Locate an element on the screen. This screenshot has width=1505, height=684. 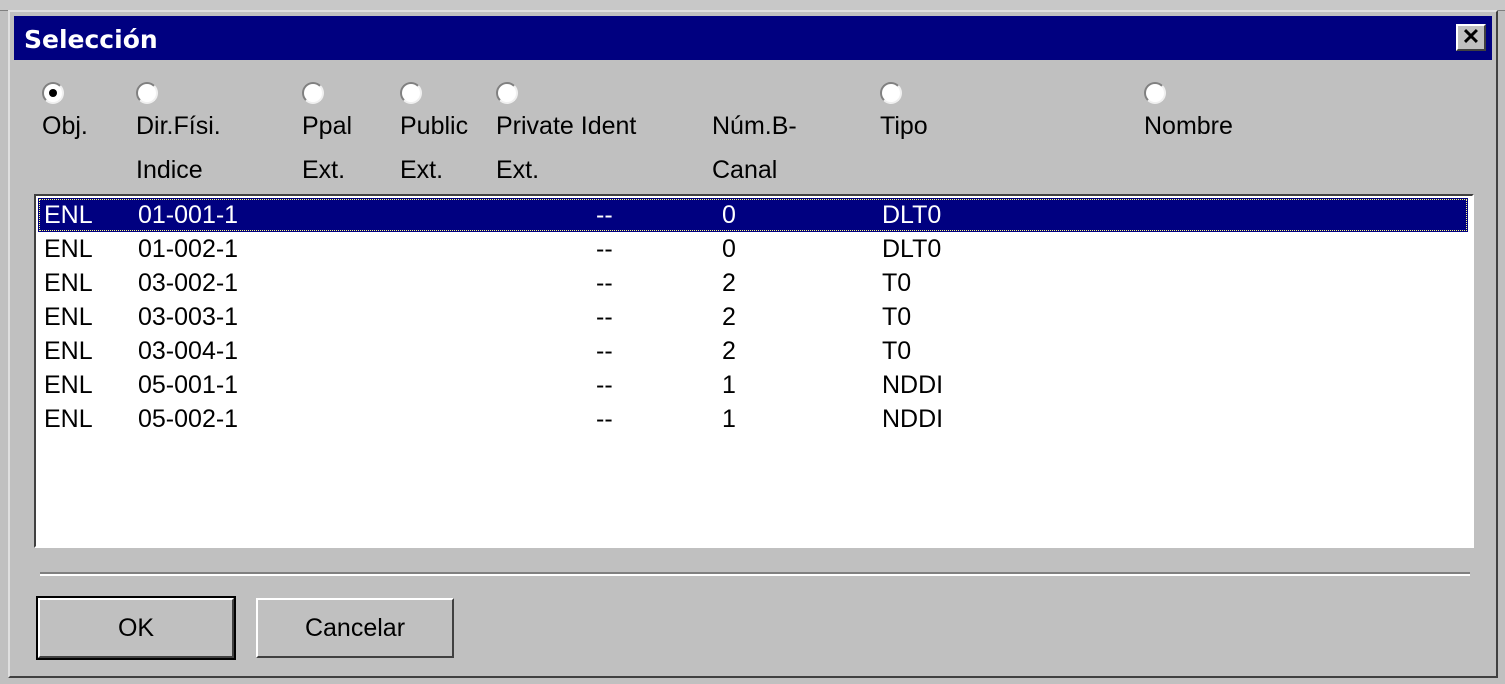
column-label-dir: Dir.Físi. is located at coordinates (178, 126).